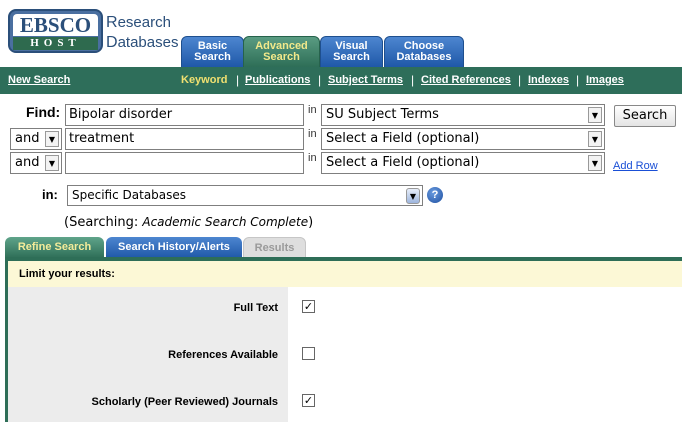  What do you see at coordinates (308, 353) in the screenshot?
I see `references-available-checkbox` at bounding box center [308, 353].